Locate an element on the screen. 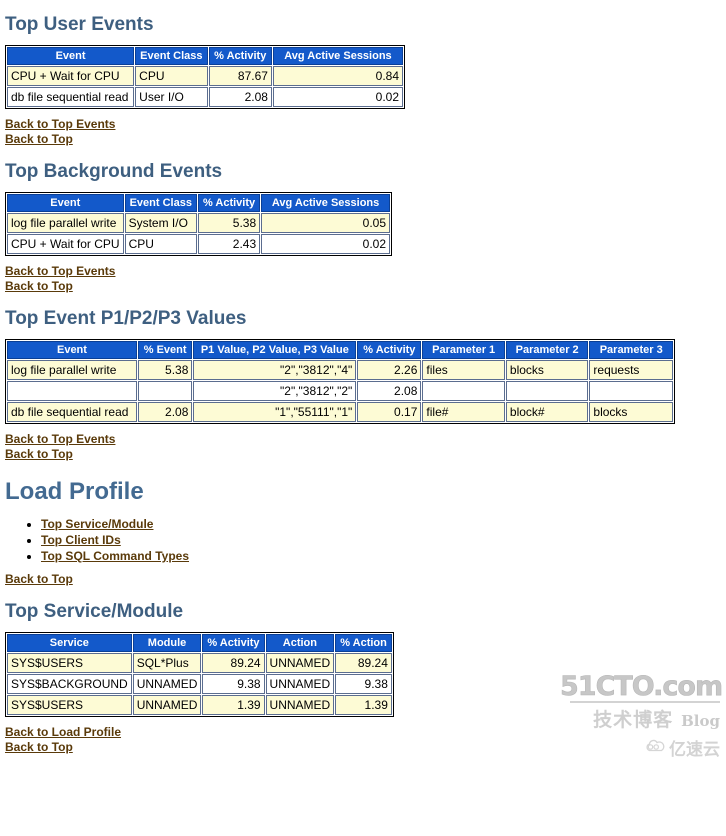 This screenshot has width=726, height=836. top-user-events-links: Back to Top Events Back to Top is located at coordinates (365, 132).